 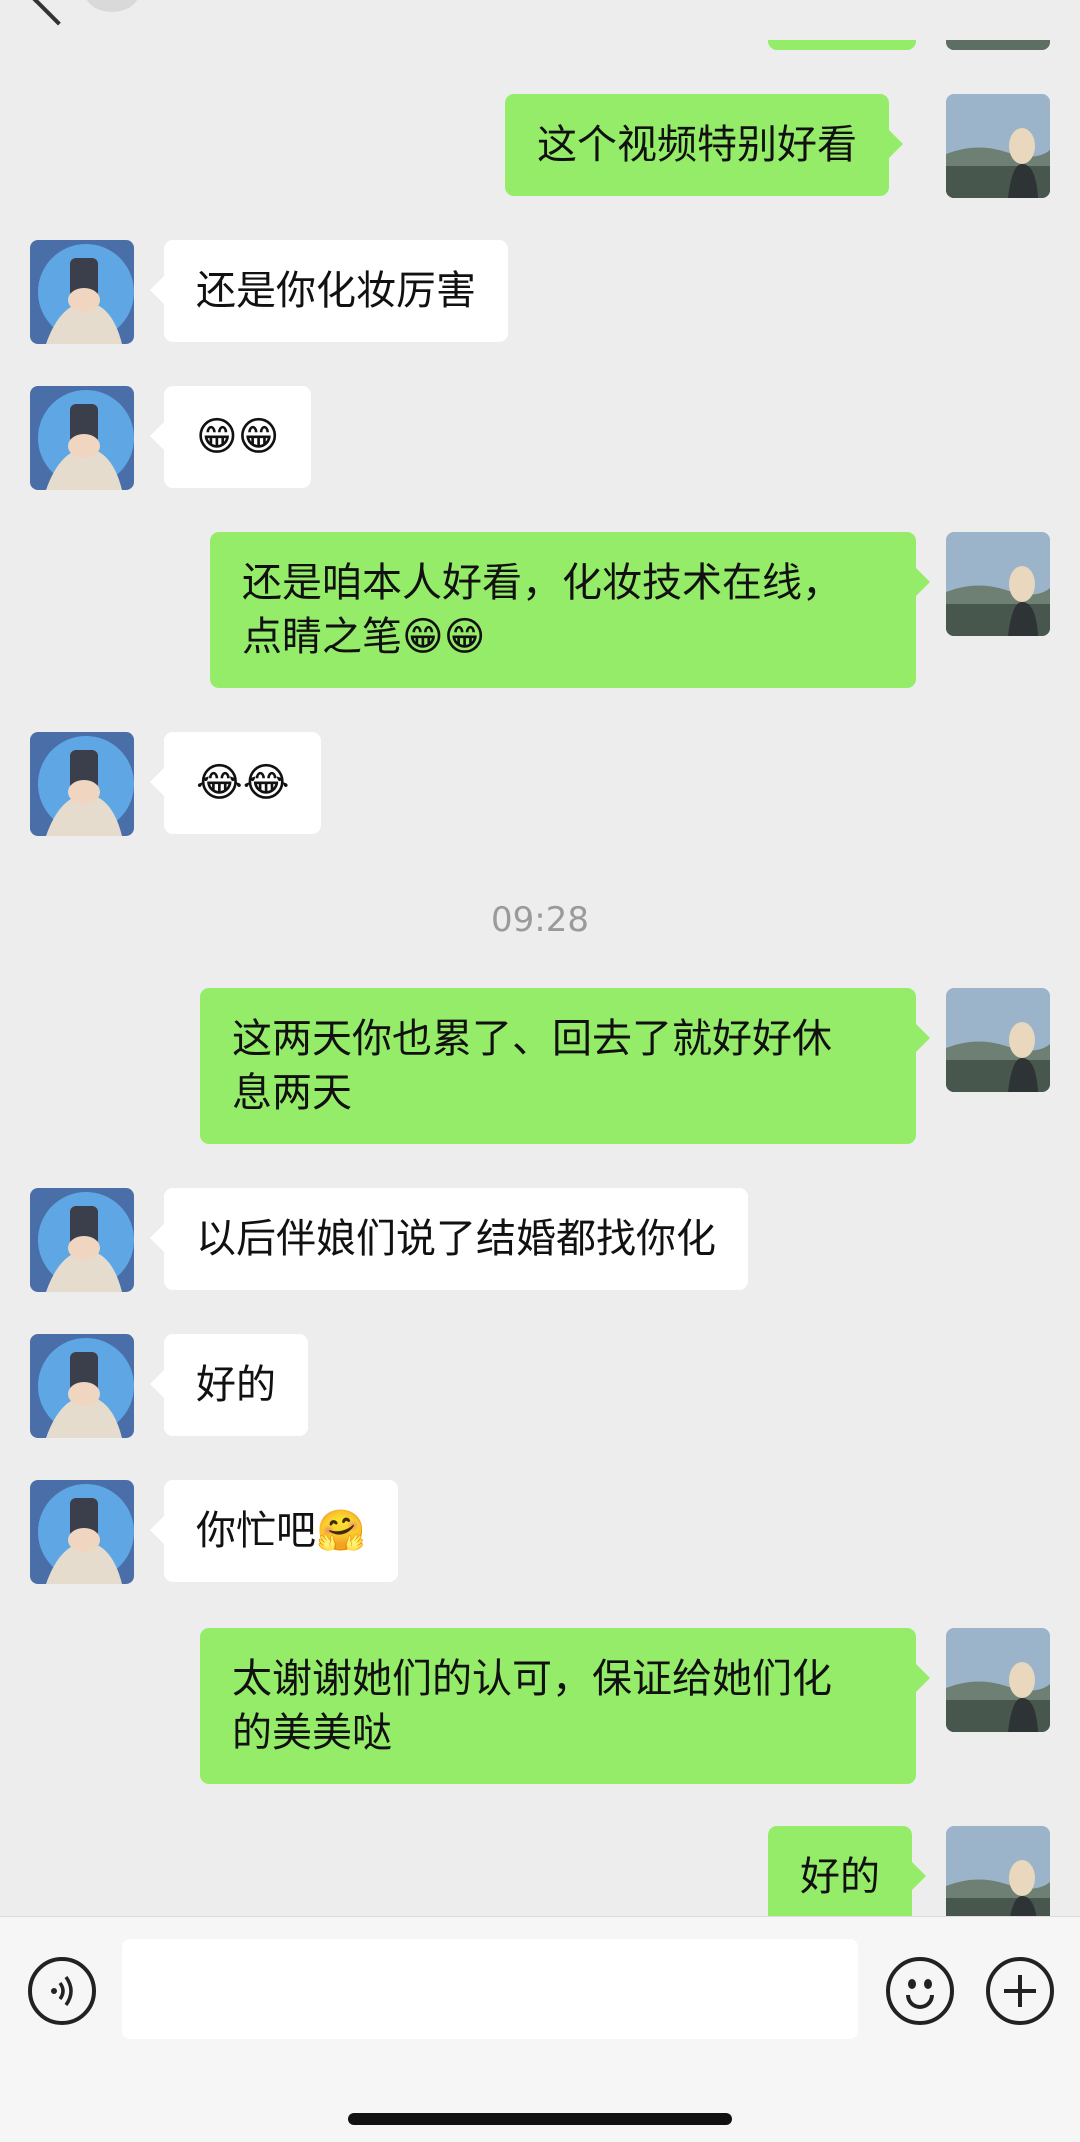 What do you see at coordinates (920, 2002) in the screenshot?
I see `emoji-mouth` at bounding box center [920, 2002].